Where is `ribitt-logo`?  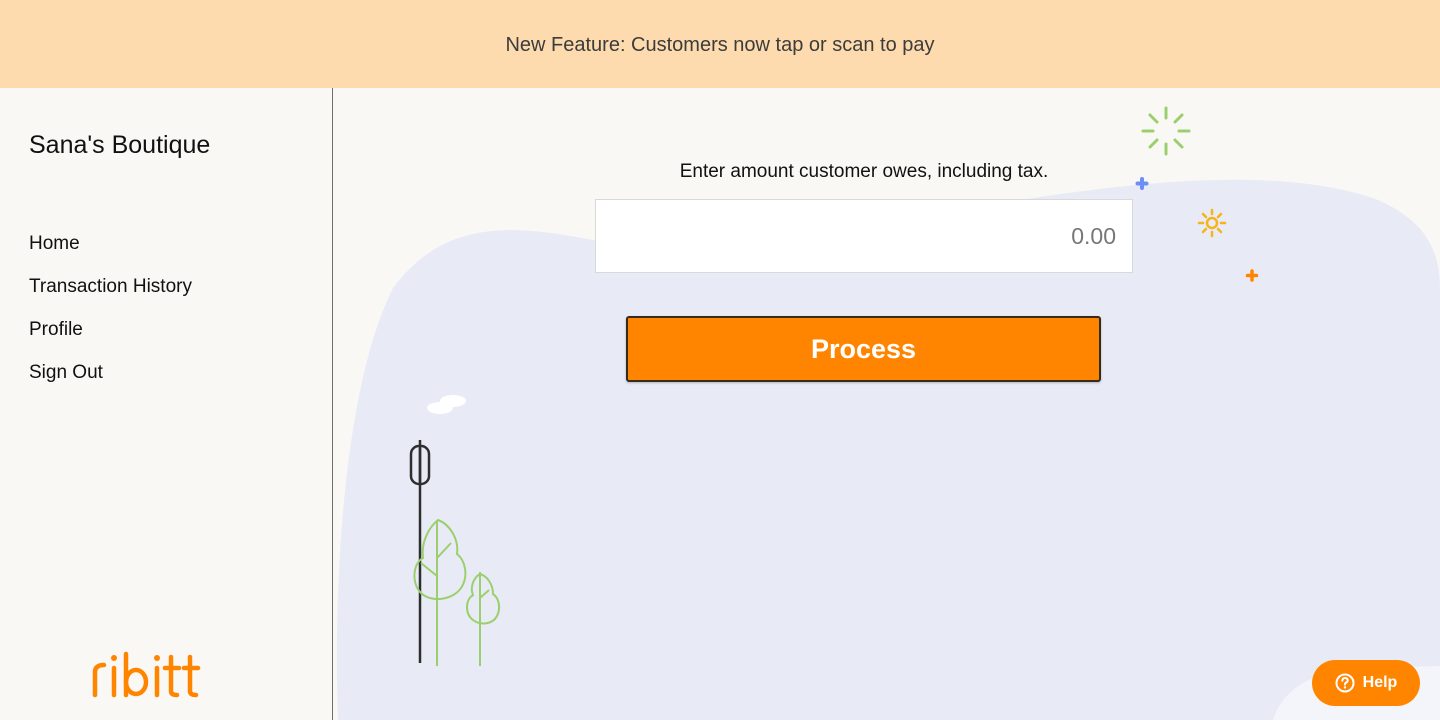
ribitt-logo is located at coordinates (146, 674).